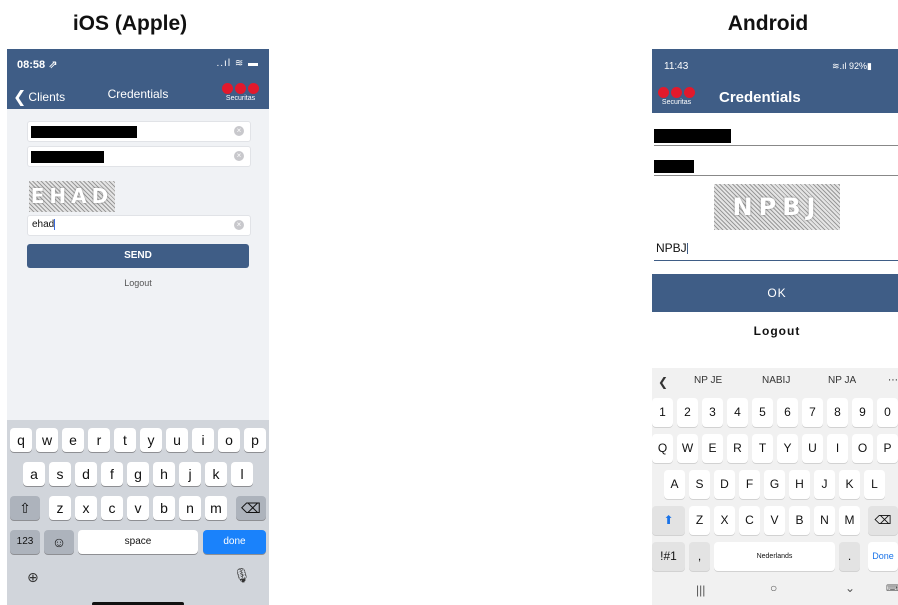 Image resolution: width=898 pixels, height=605 pixels. What do you see at coordinates (724, 520) in the screenshot?
I see `key-x: X` at bounding box center [724, 520].